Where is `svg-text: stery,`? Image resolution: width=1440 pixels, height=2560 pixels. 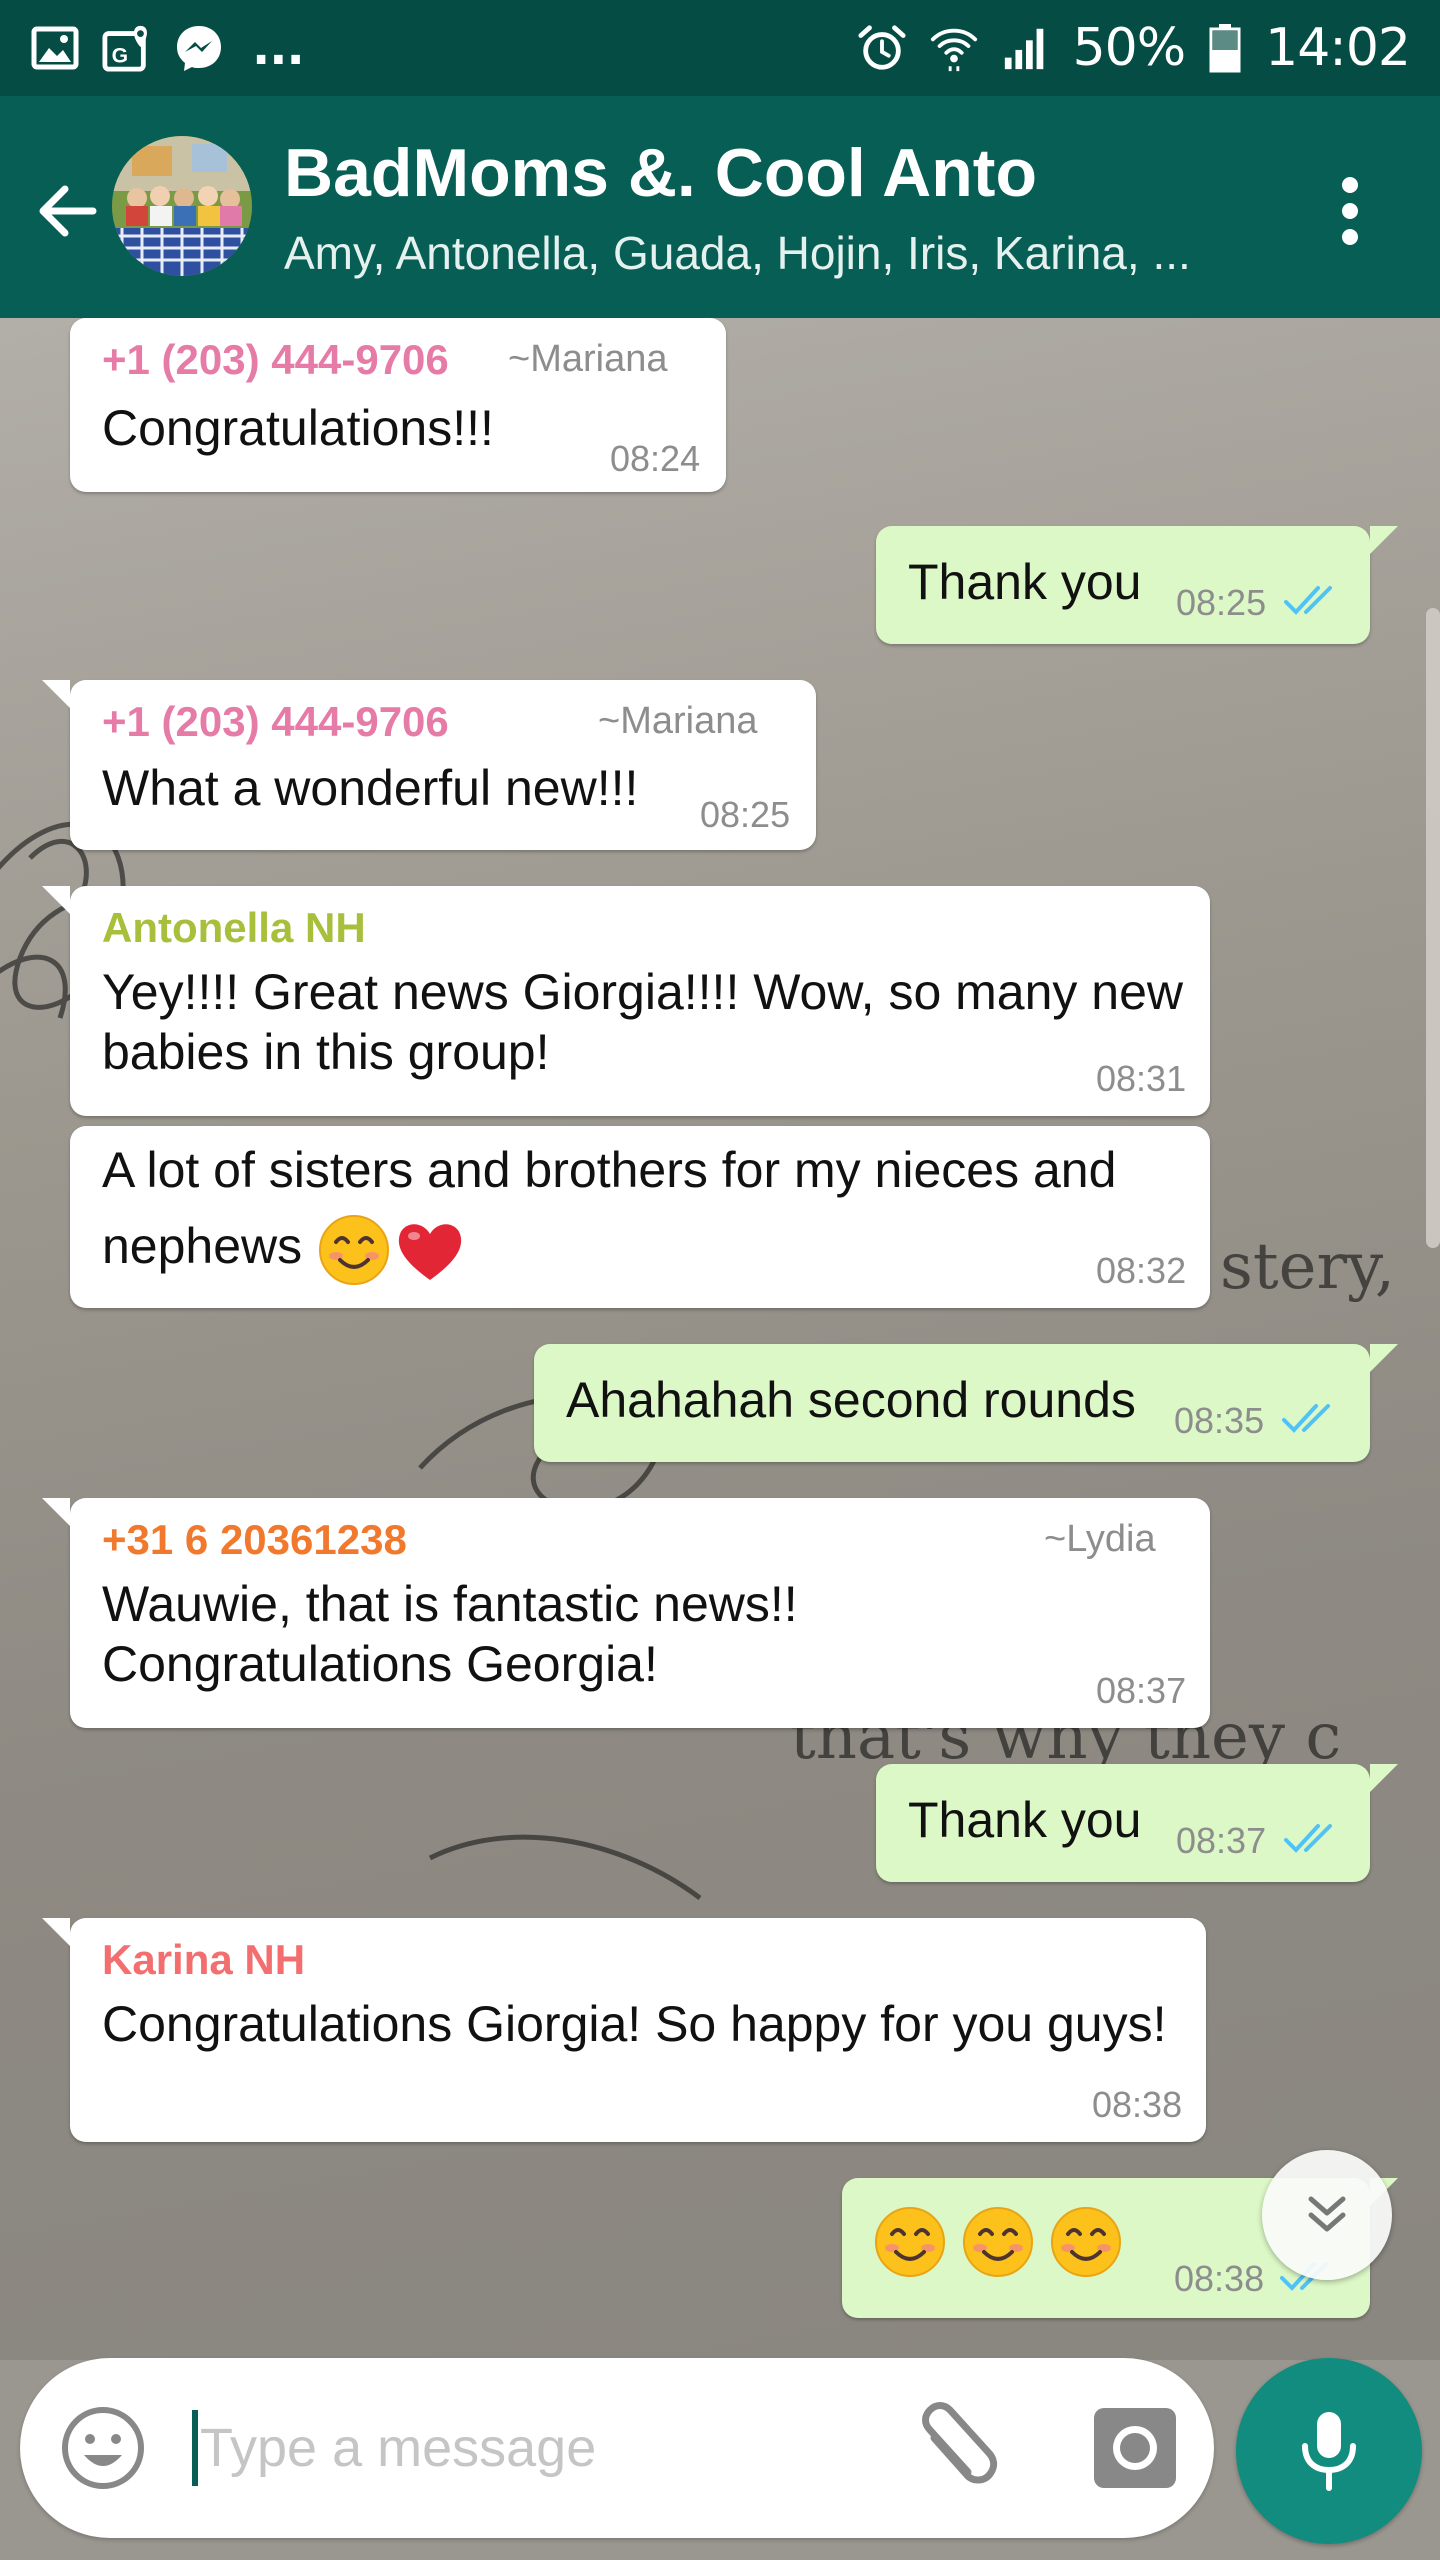 svg-text: stery, is located at coordinates (1307, 1267).